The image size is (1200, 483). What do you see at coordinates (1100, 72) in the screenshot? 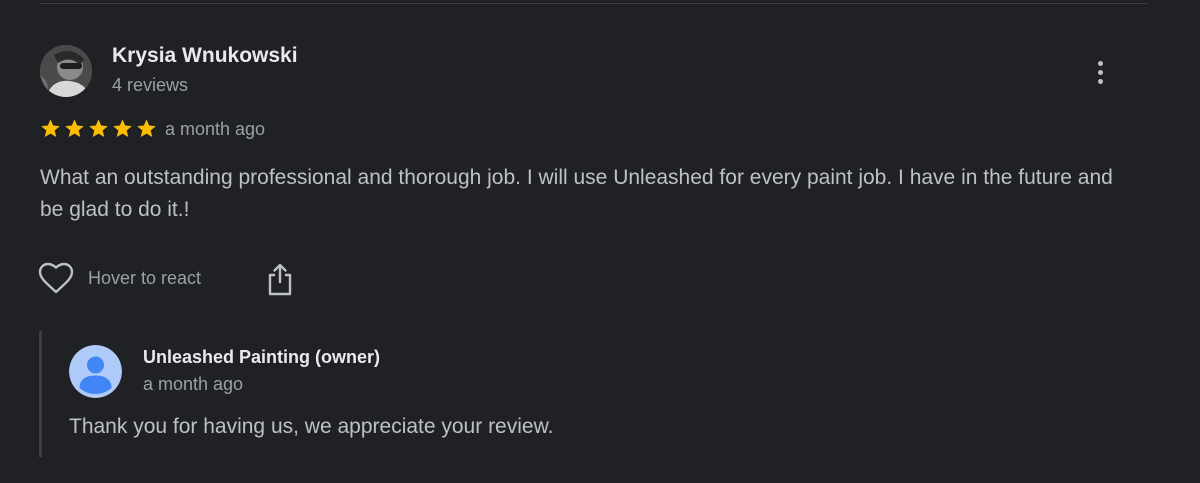
I see `more-options-button` at bounding box center [1100, 72].